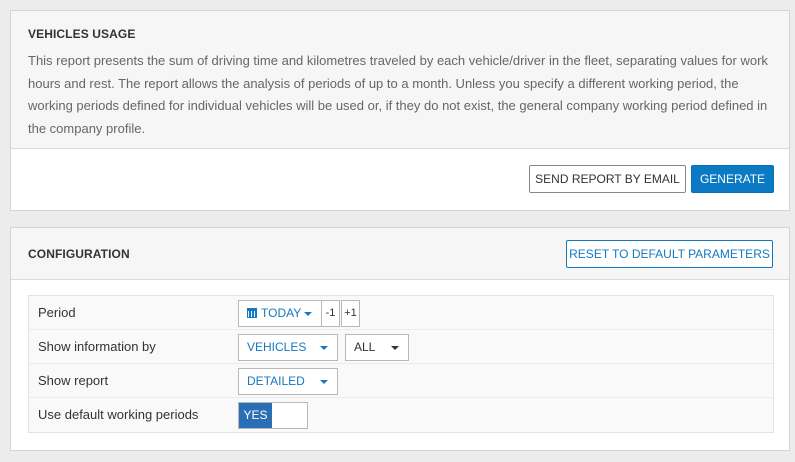 This screenshot has height=462, width=795. I want to click on period-dropdown: TODAY, so click(280, 313).